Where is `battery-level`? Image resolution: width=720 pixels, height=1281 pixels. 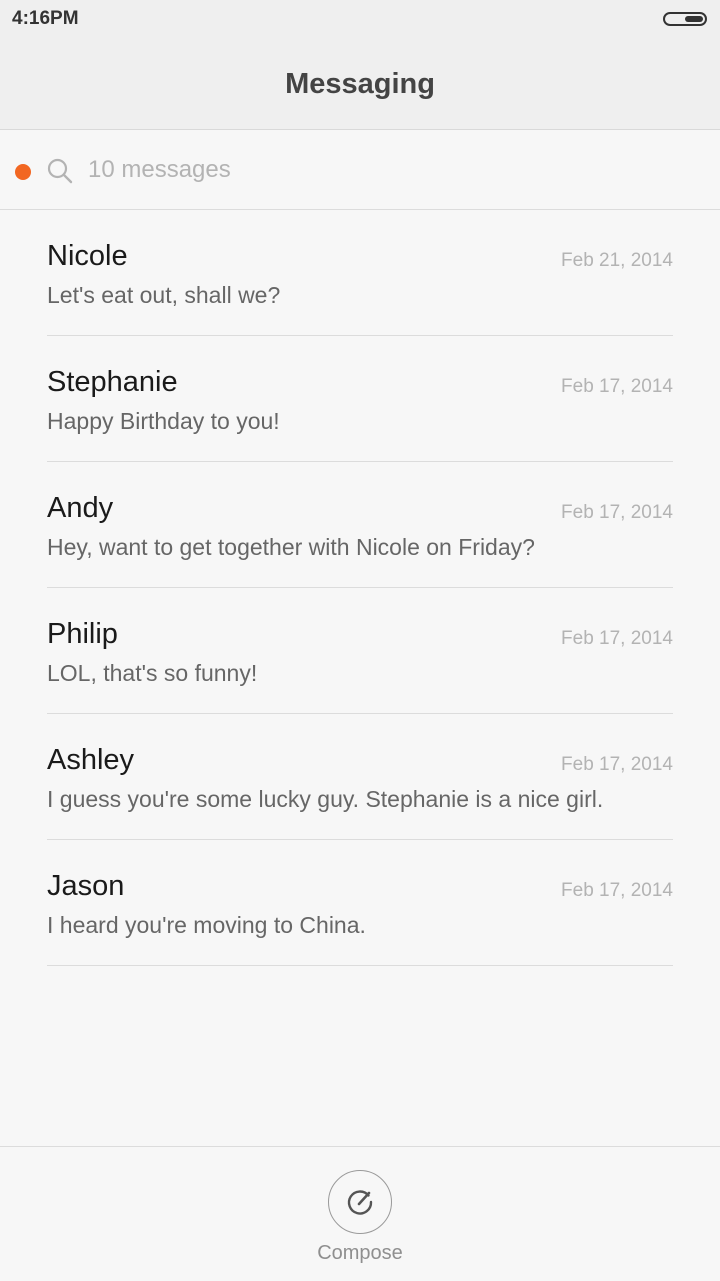 battery-level is located at coordinates (694, 19).